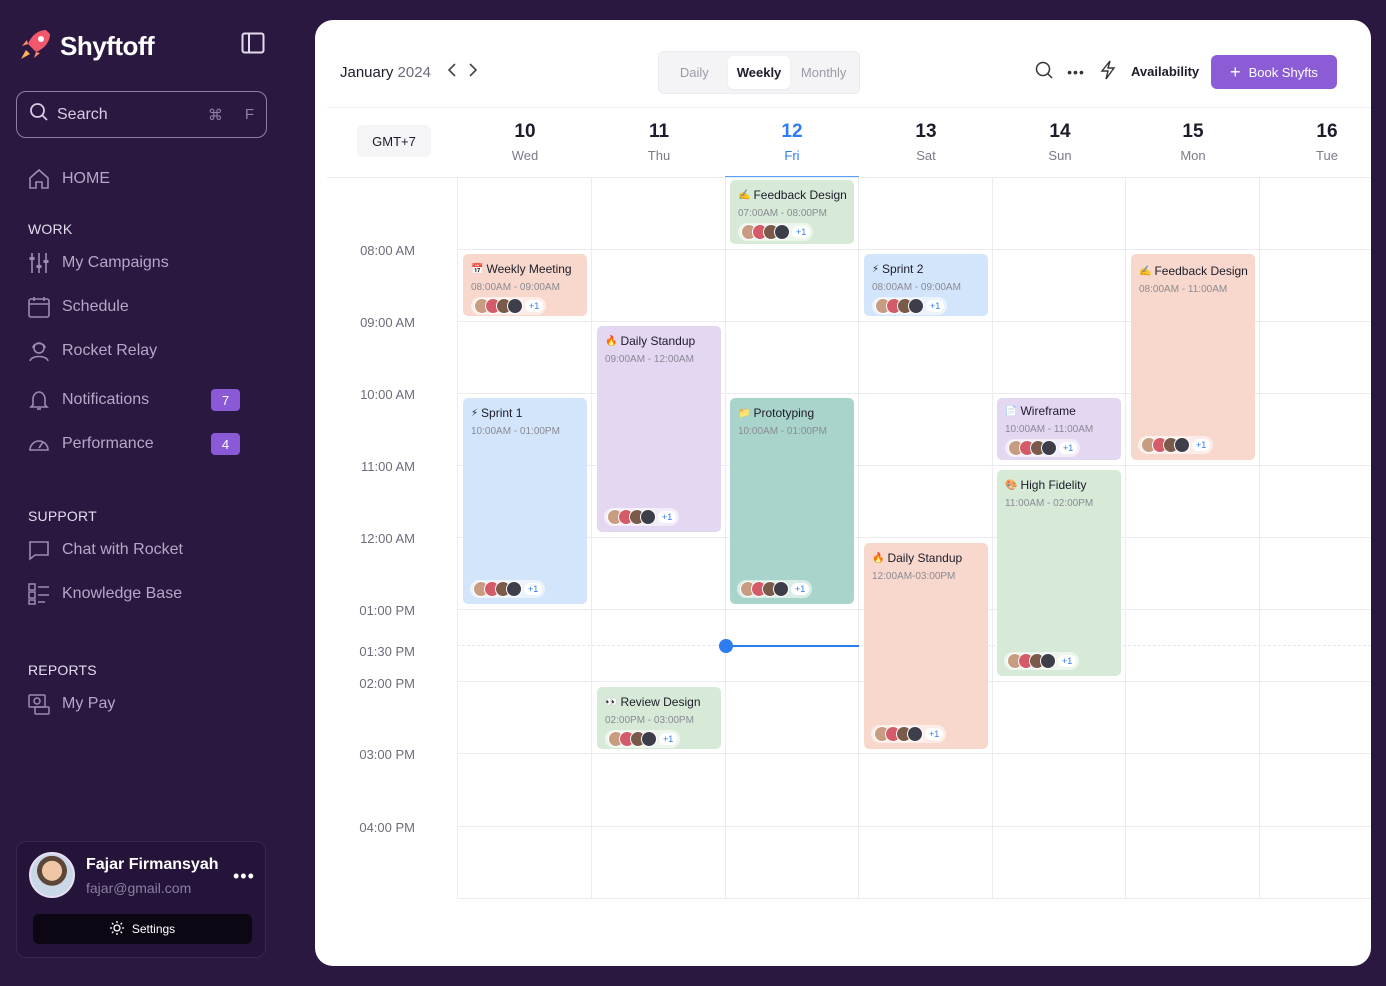 The height and width of the screenshot is (986, 1386). I want to click on event-weekly-meeting: 📅 Weekly Meeting 08:00AM - 09:00AM +1, so click(525, 285).